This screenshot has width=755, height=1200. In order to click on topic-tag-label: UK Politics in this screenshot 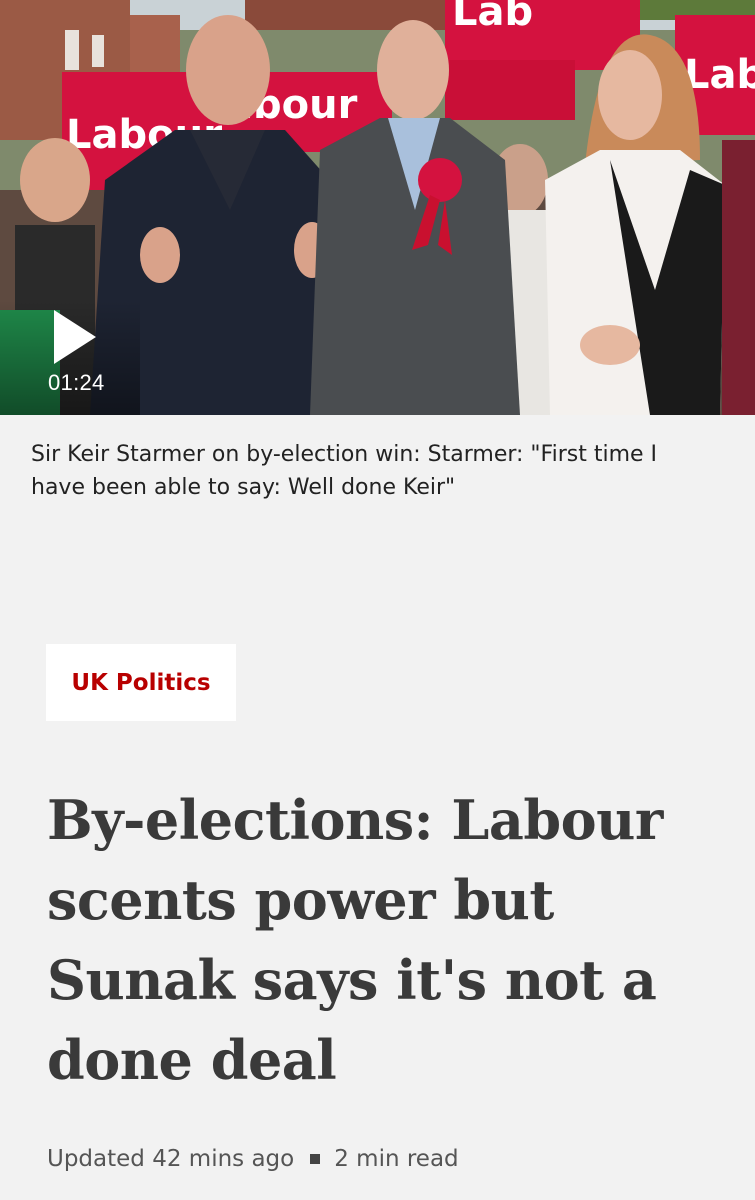, I will do `click(141, 682)`.